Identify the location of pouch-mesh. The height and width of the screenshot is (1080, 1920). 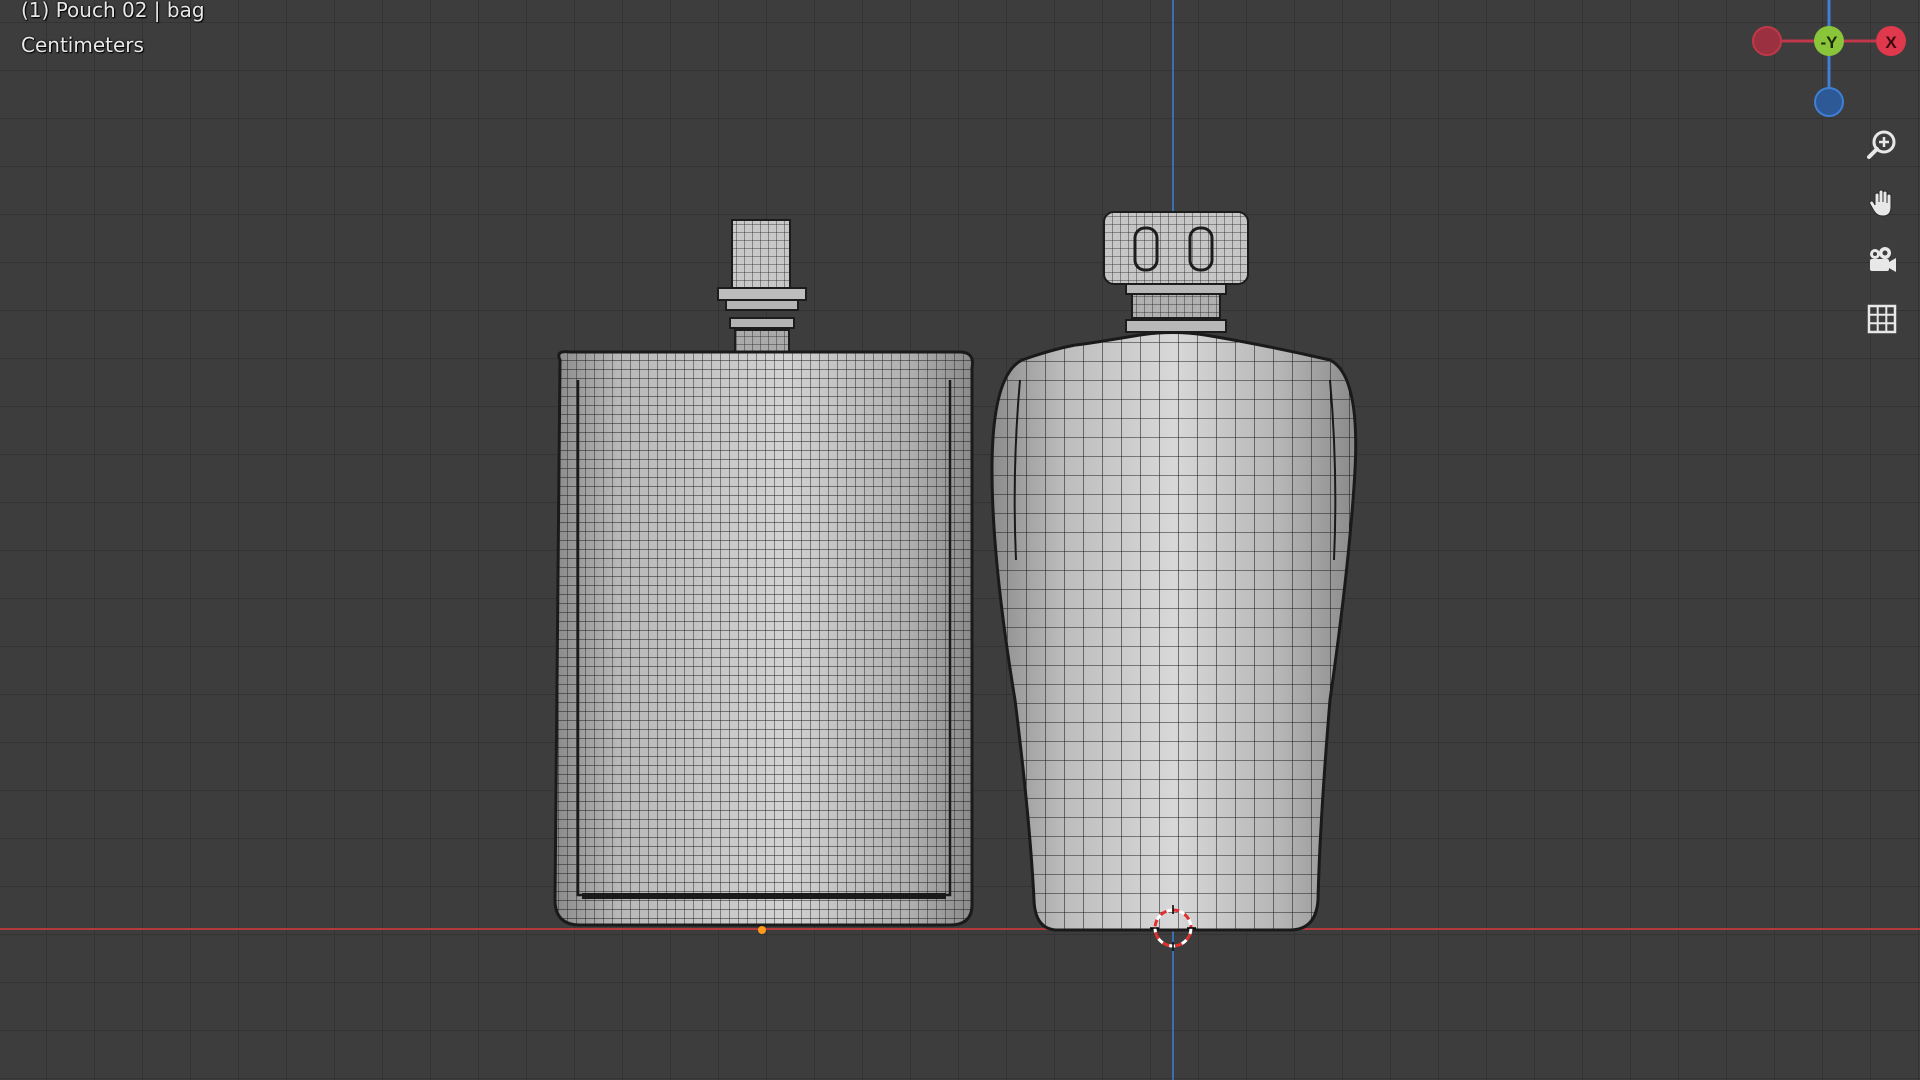
(763, 638).